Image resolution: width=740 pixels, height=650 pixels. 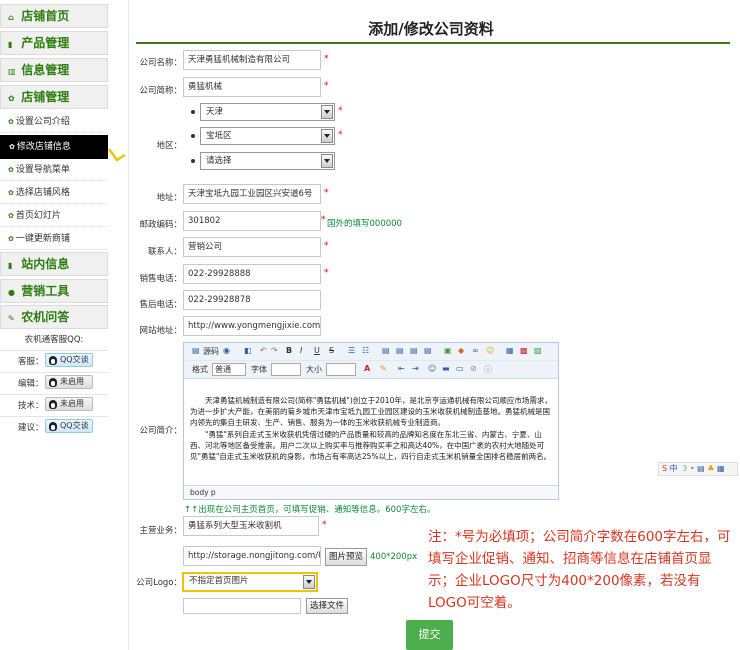 I want to click on keyboard-icon: ▤, so click(x=701, y=468).